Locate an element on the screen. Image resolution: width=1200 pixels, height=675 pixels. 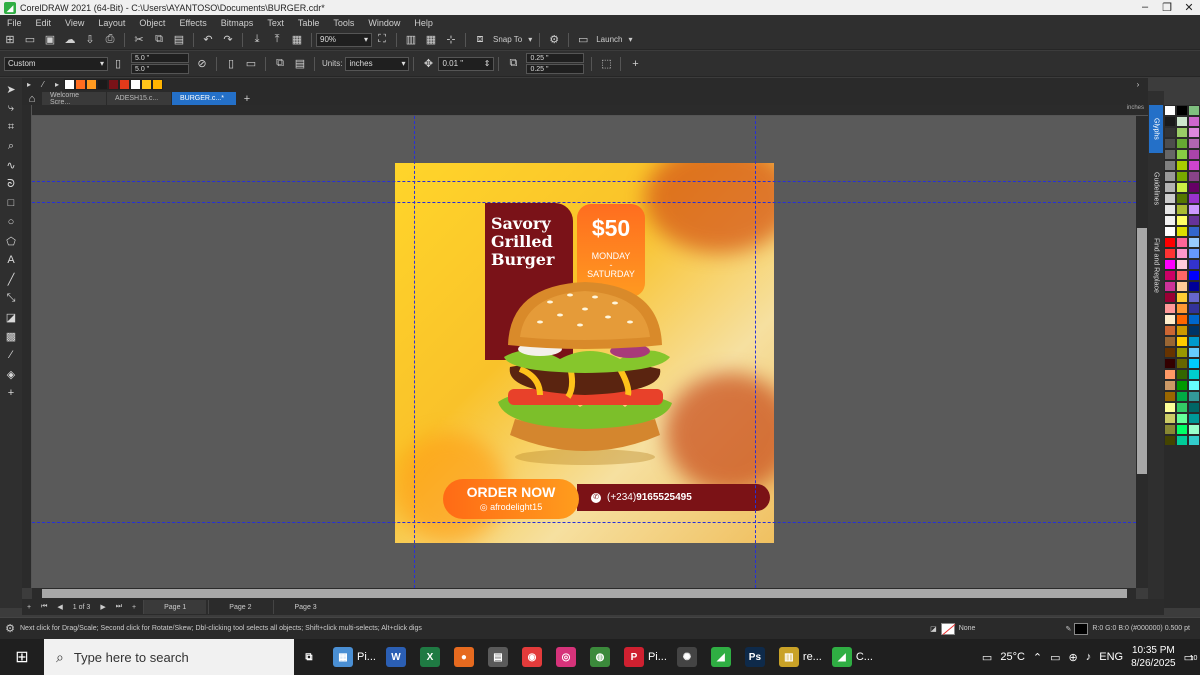
docker-tab-find-replace: Find and Replace is located at coordinates (1156, 265).